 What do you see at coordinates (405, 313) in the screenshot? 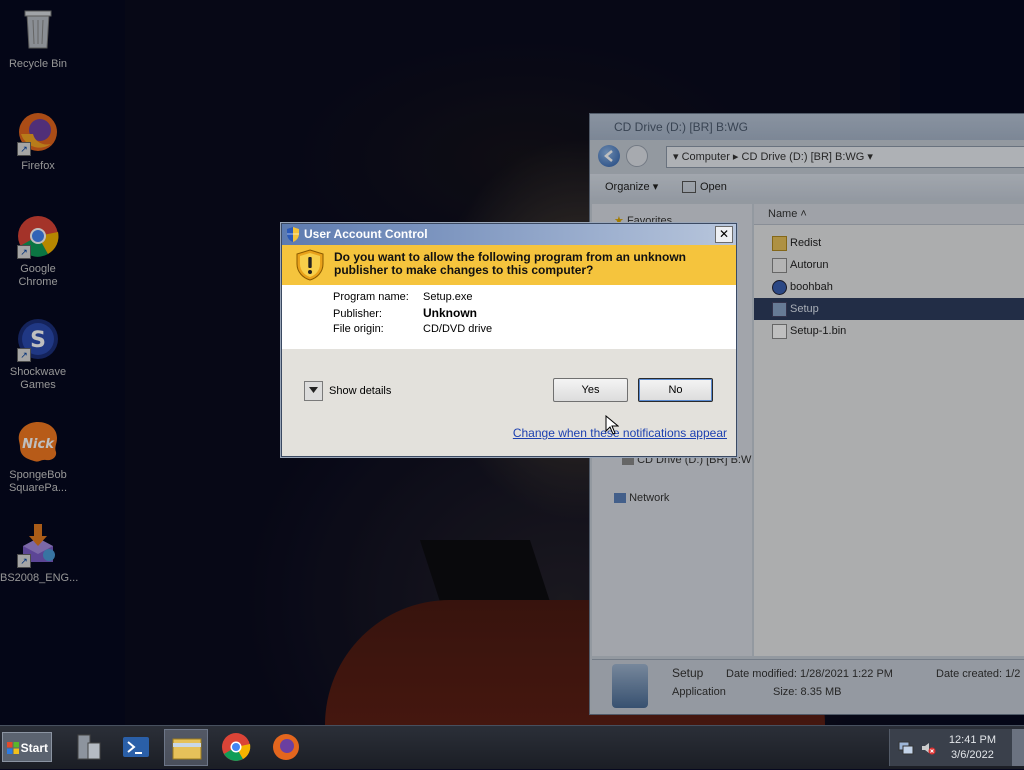
I see `publisher-row: Publisher: Unknown` at bounding box center [405, 313].